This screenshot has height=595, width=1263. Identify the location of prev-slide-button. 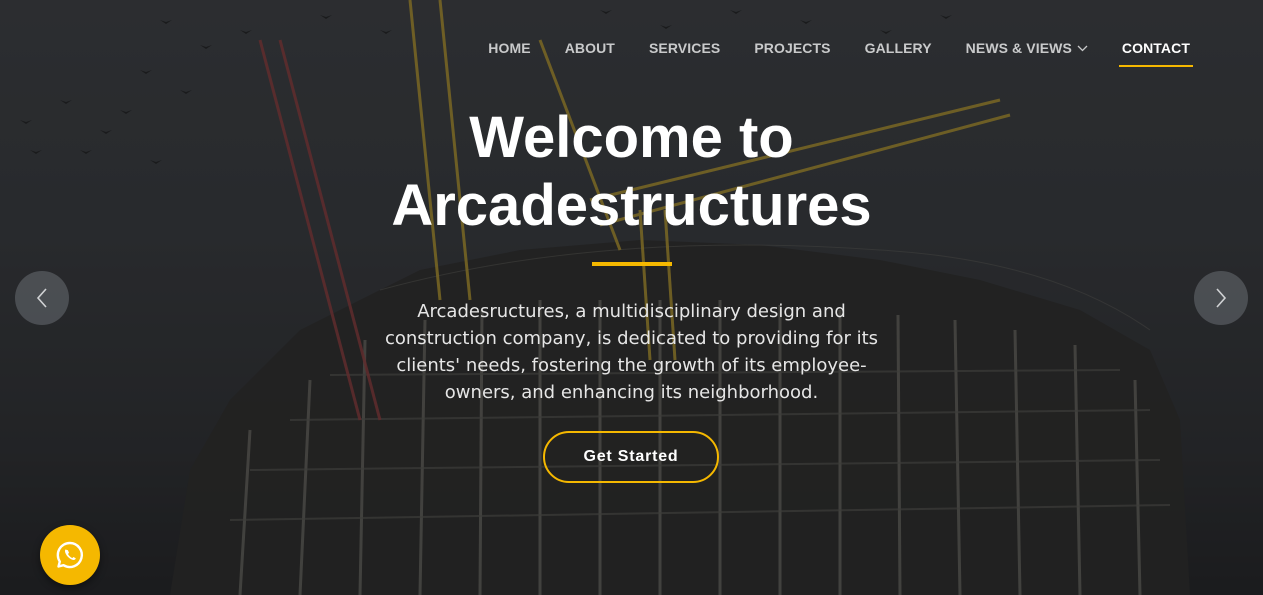
(42, 298).